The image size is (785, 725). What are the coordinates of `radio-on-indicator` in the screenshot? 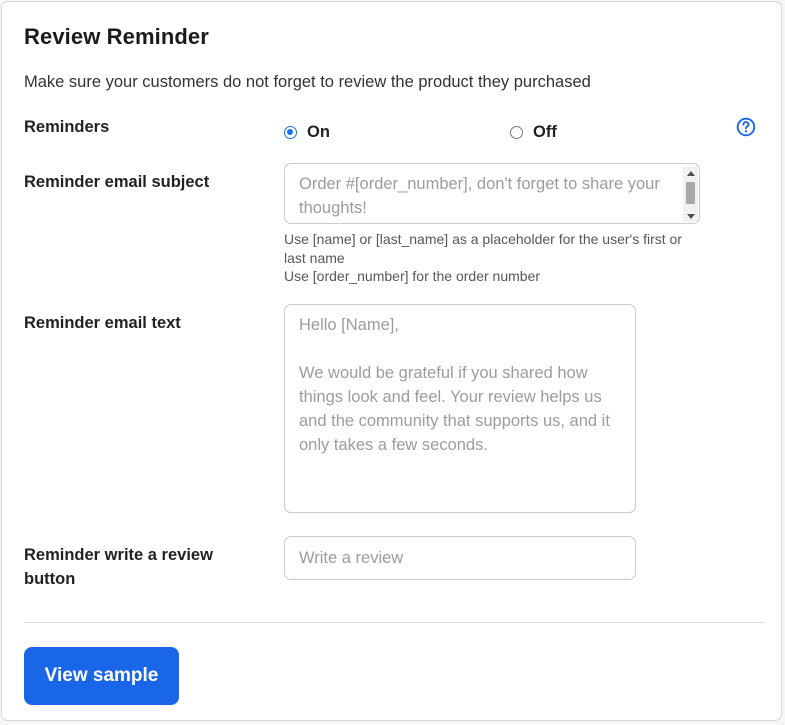 It's located at (290, 132).